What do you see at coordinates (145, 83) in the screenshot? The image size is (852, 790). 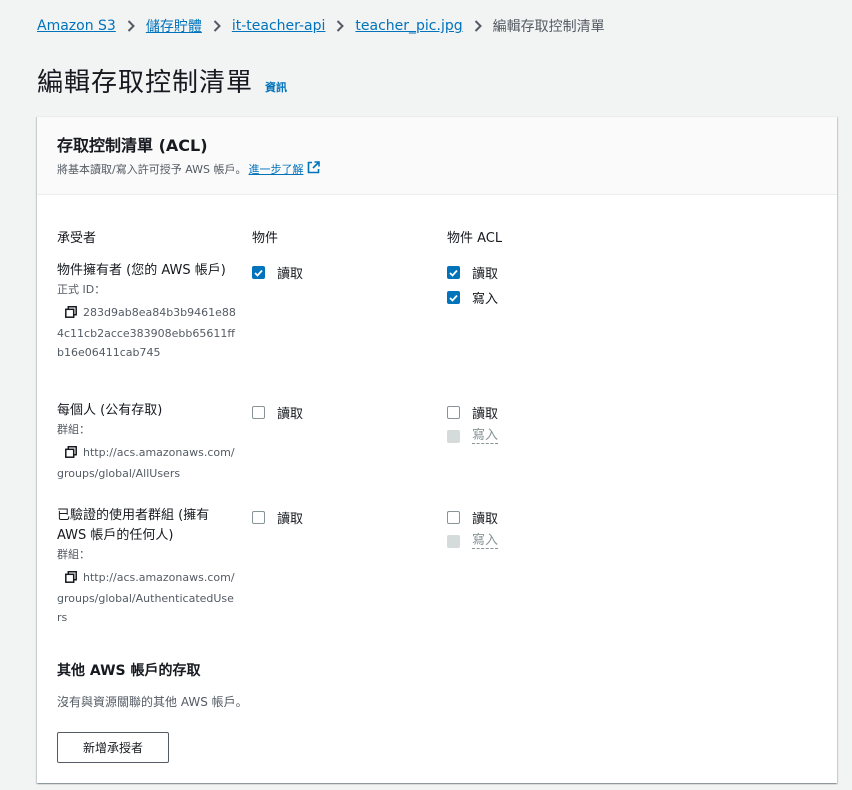 I see `page-title: 編輯存取控制清單` at bounding box center [145, 83].